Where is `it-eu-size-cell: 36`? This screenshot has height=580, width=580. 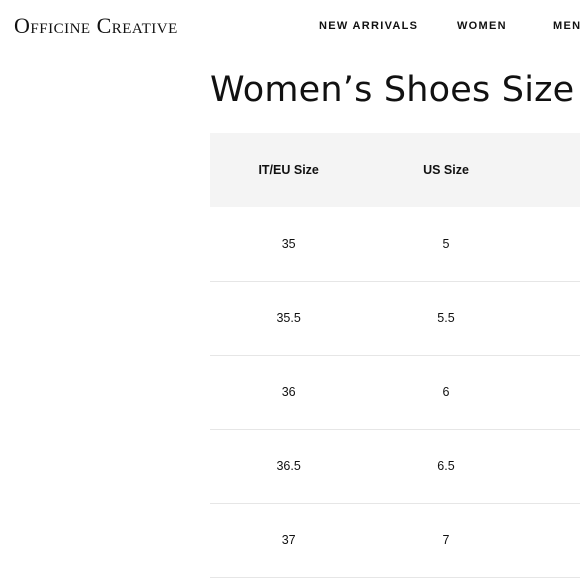 it-eu-size-cell: 36 is located at coordinates (288, 392).